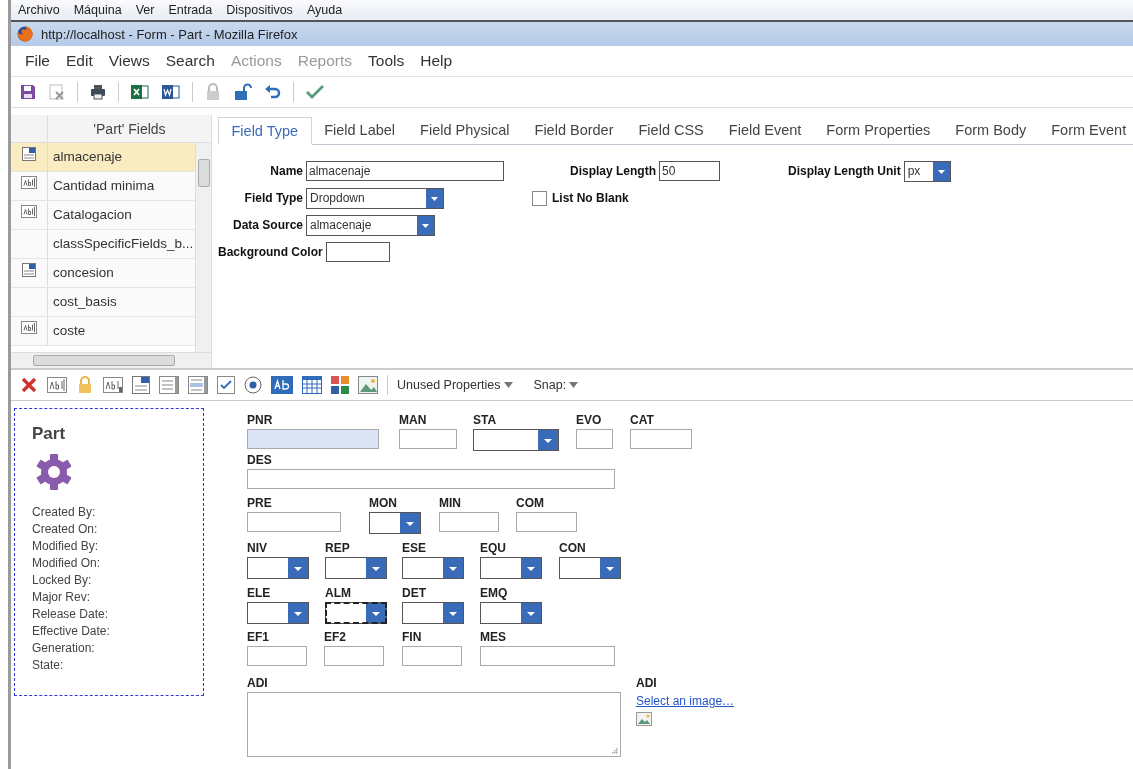  Describe the element at coordinates (642, 420) in the screenshot. I see `field-label: CAT` at that location.